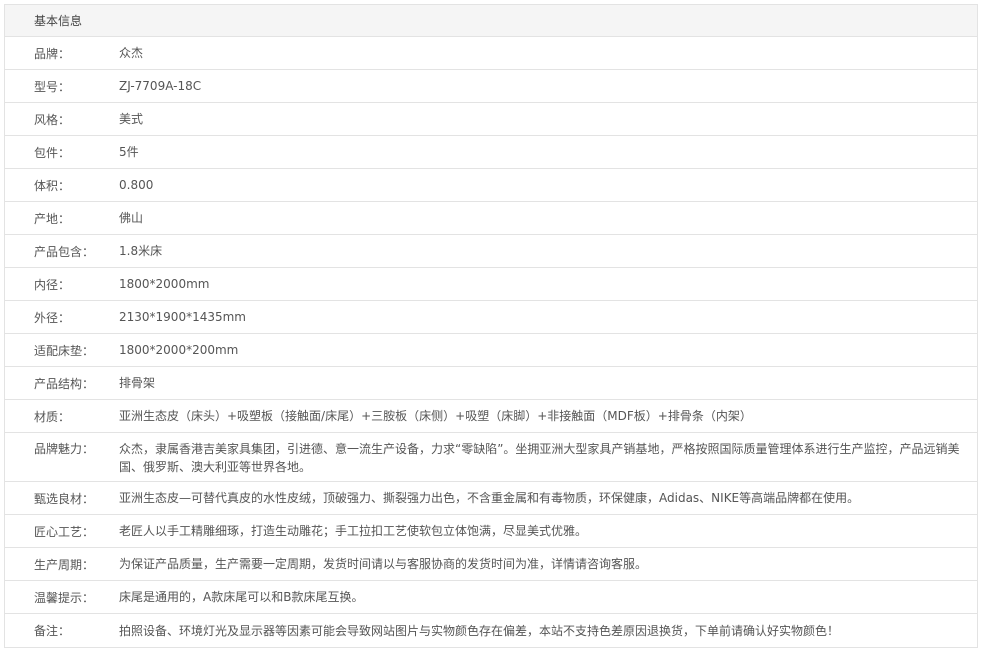  Describe the element at coordinates (491, 86) in the screenshot. I see `spec-row-model: 型号： ZJ-7709A-18C` at that location.